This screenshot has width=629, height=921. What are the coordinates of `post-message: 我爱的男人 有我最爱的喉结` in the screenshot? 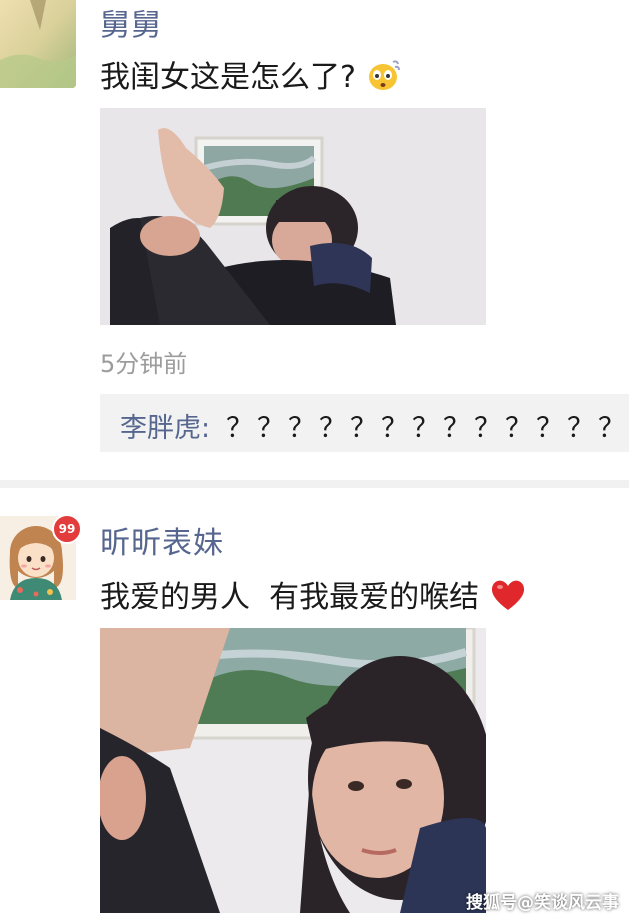 It's located at (313, 596).